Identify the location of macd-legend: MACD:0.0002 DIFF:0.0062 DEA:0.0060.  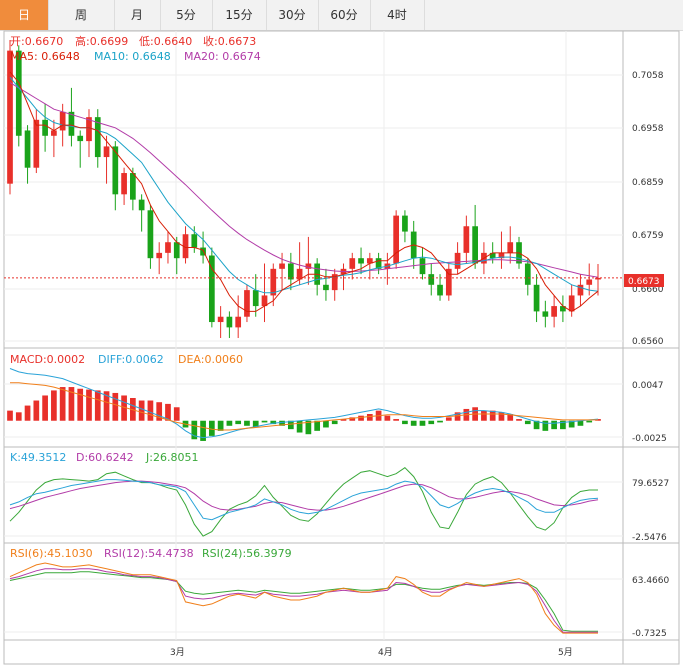
(126, 359).